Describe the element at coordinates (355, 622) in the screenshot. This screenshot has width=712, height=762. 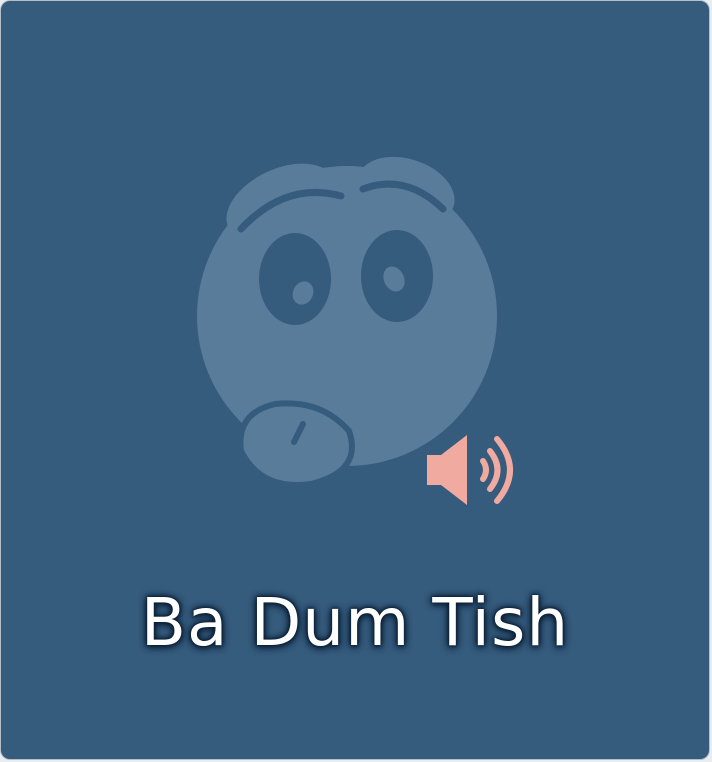
I see `tile-label: Ba Dum Tish` at that location.